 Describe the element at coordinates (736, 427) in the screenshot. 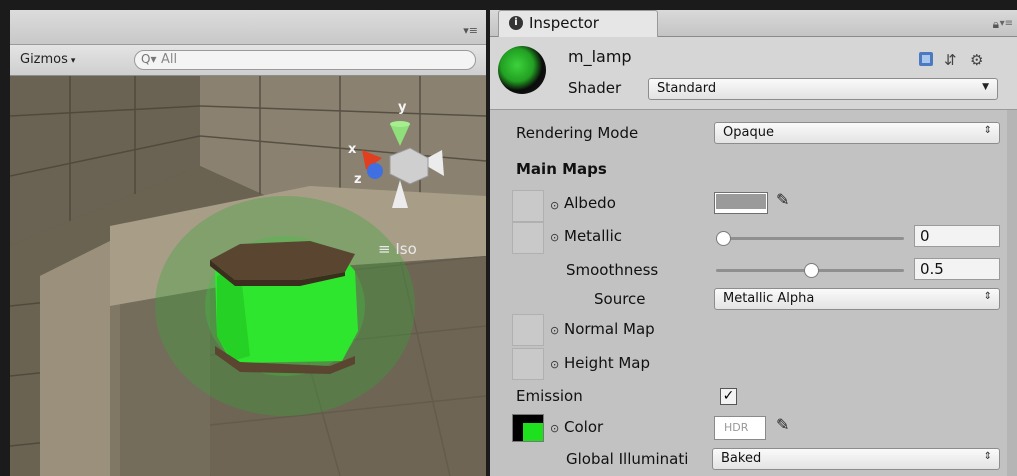

I see `hdr-label: HDR` at that location.